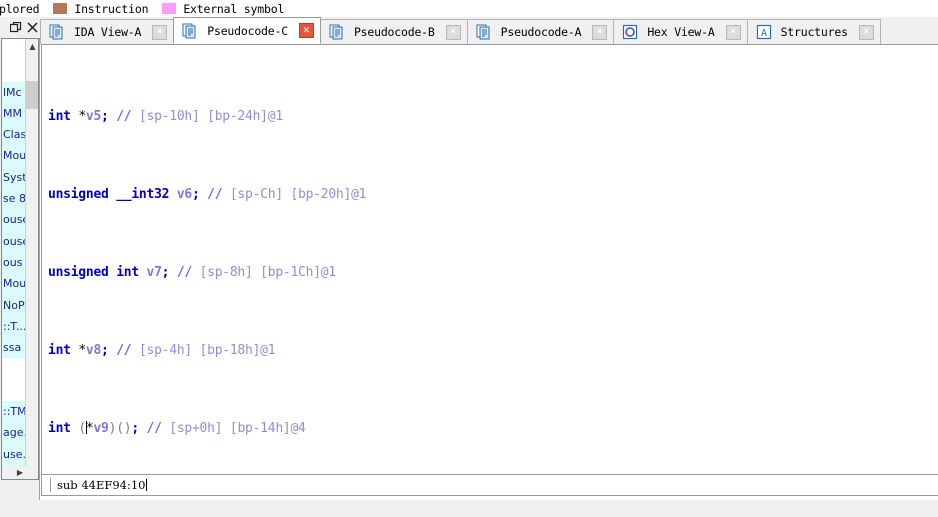  I want to click on tab-label: Structures, so click(814, 32).